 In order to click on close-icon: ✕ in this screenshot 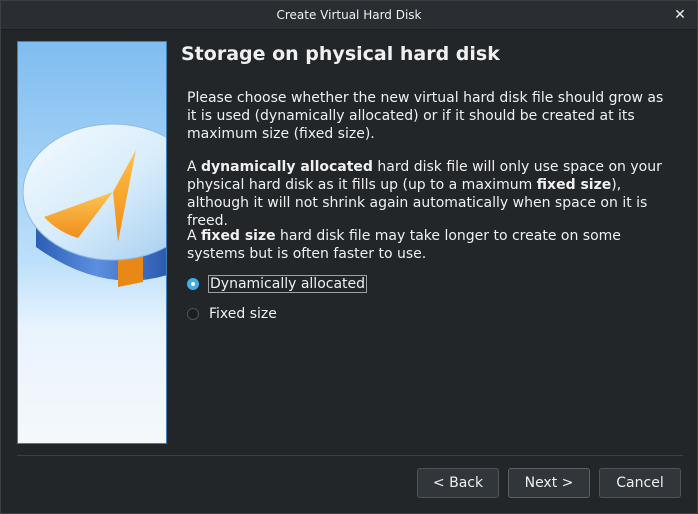, I will do `click(680, 15)`.